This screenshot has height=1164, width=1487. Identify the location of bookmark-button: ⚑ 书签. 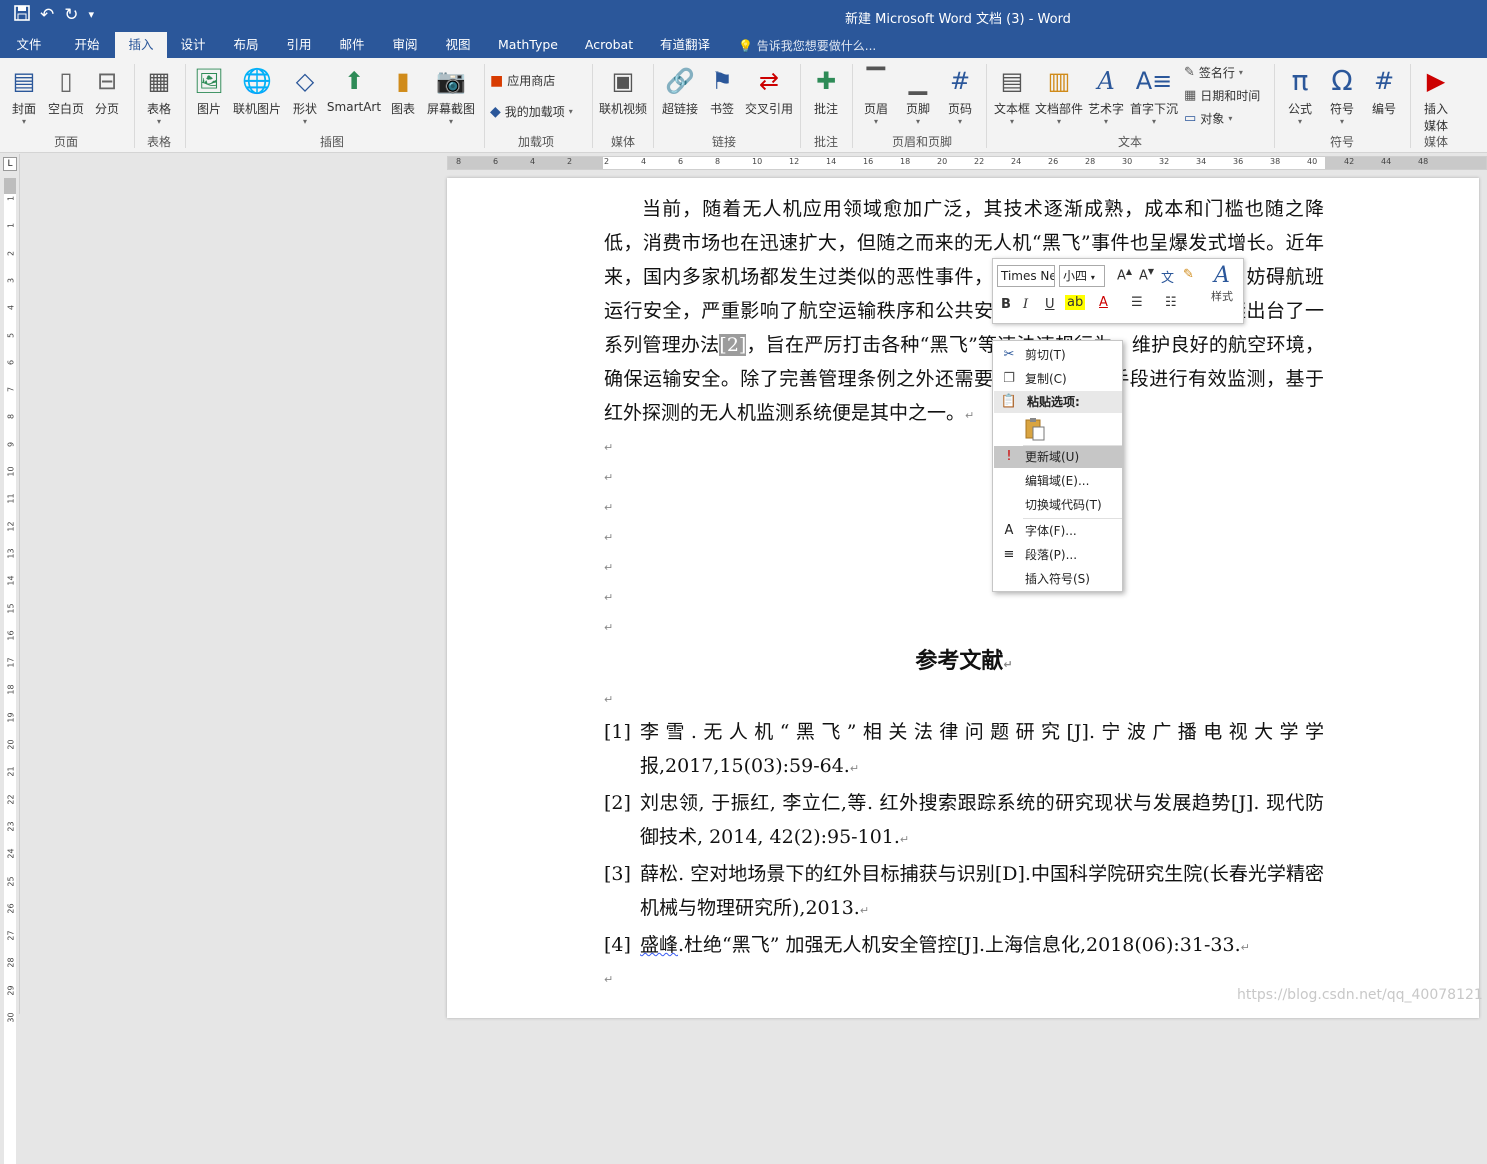
(722, 90).